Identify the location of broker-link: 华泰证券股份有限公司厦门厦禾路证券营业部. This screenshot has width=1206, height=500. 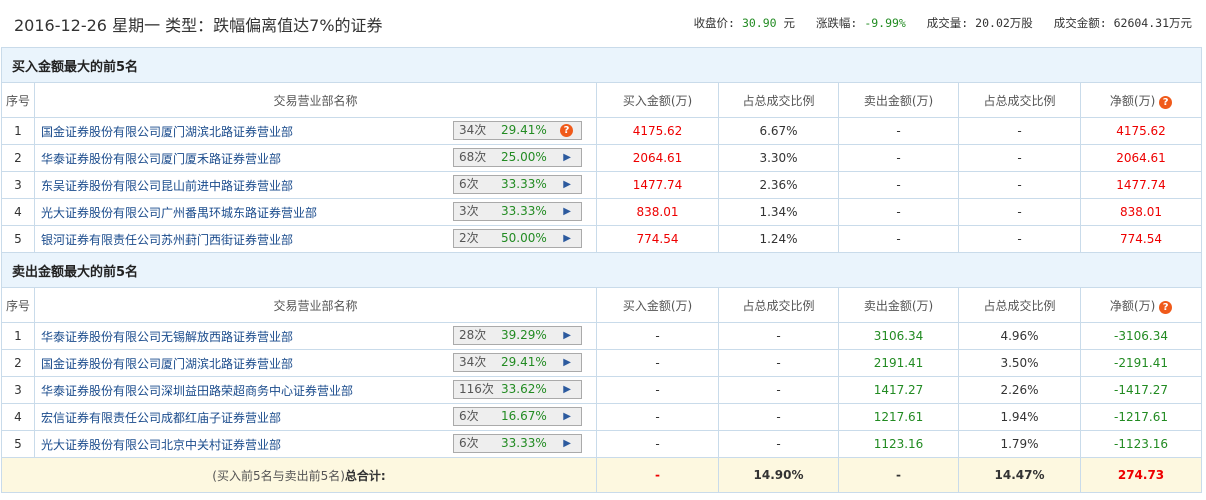
(161, 159).